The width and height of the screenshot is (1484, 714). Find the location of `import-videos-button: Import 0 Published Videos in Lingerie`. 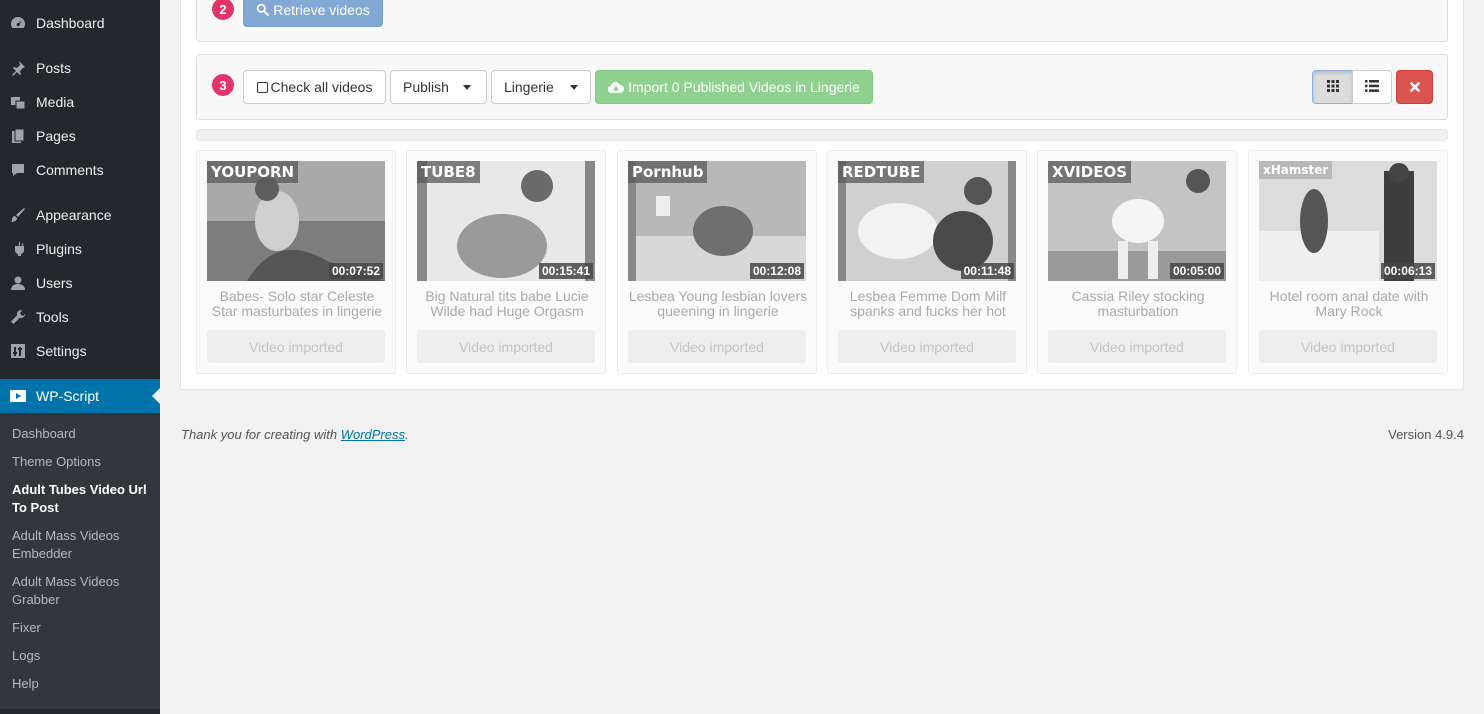

import-videos-button: Import 0 Published Videos in Lingerie is located at coordinates (734, 87).